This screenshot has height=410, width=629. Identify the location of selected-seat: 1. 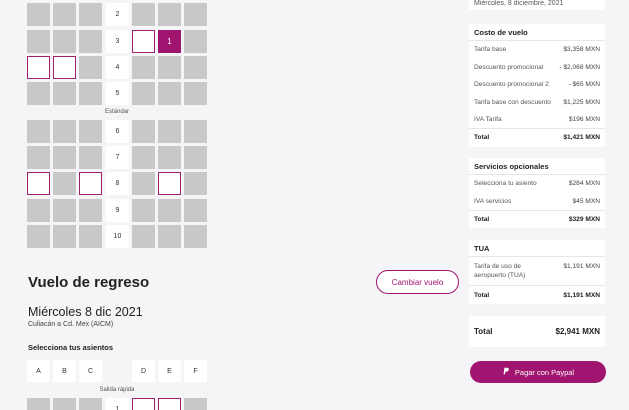
(169, 41).